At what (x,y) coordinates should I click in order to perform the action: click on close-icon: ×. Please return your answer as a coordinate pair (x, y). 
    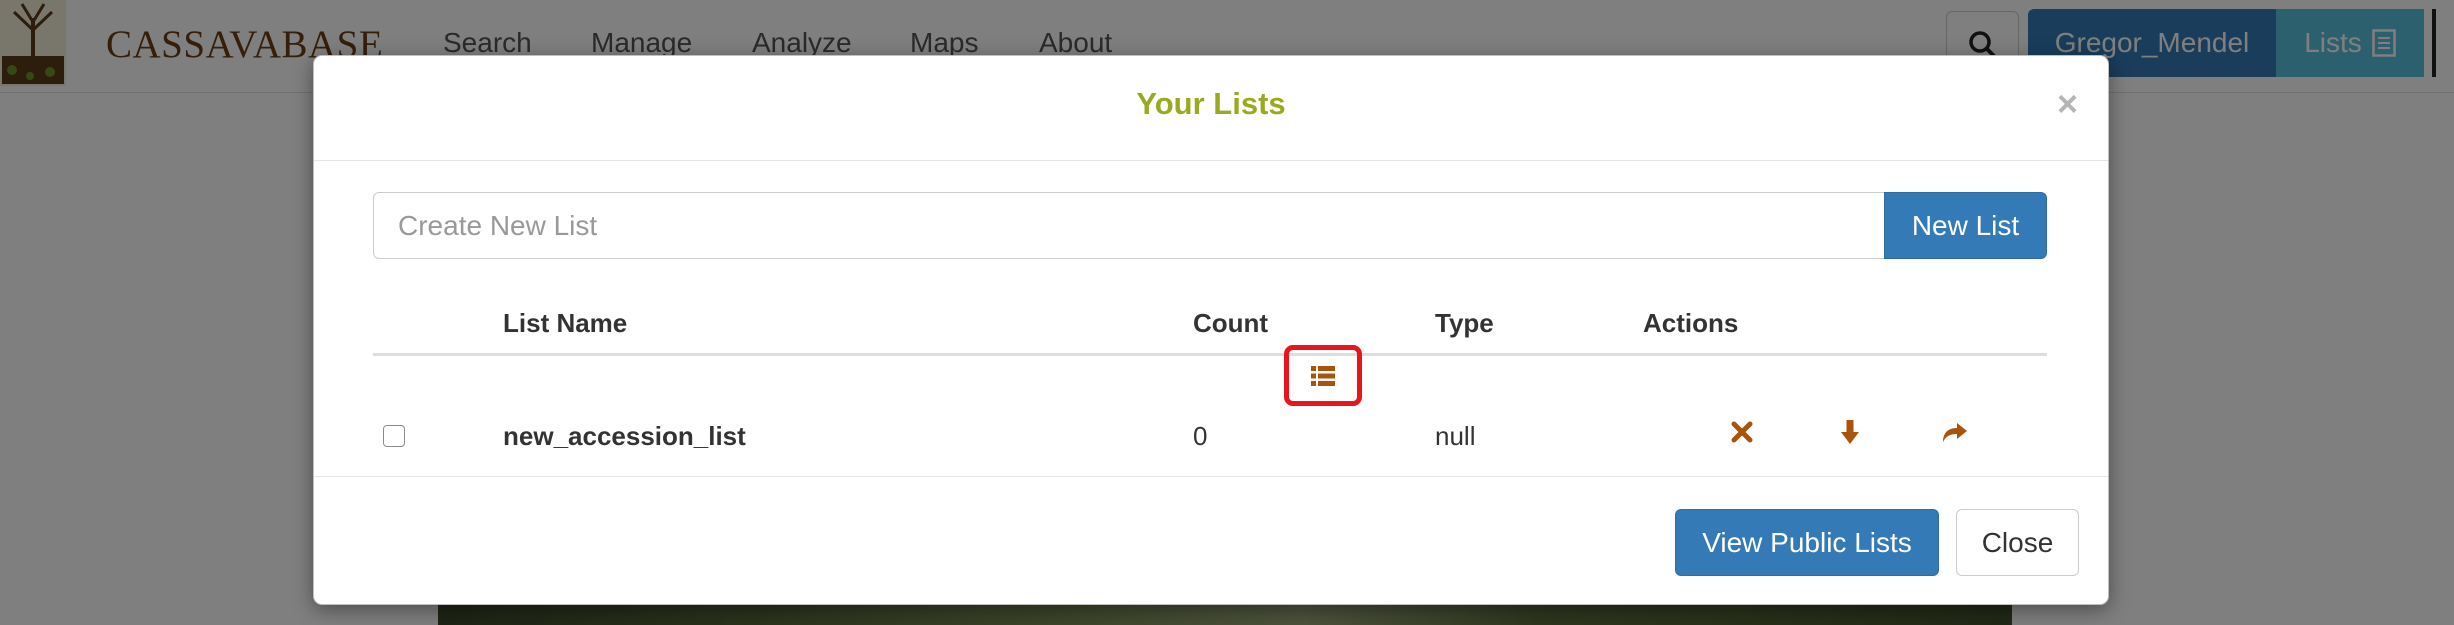
    Looking at the image, I should click on (2067, 104).